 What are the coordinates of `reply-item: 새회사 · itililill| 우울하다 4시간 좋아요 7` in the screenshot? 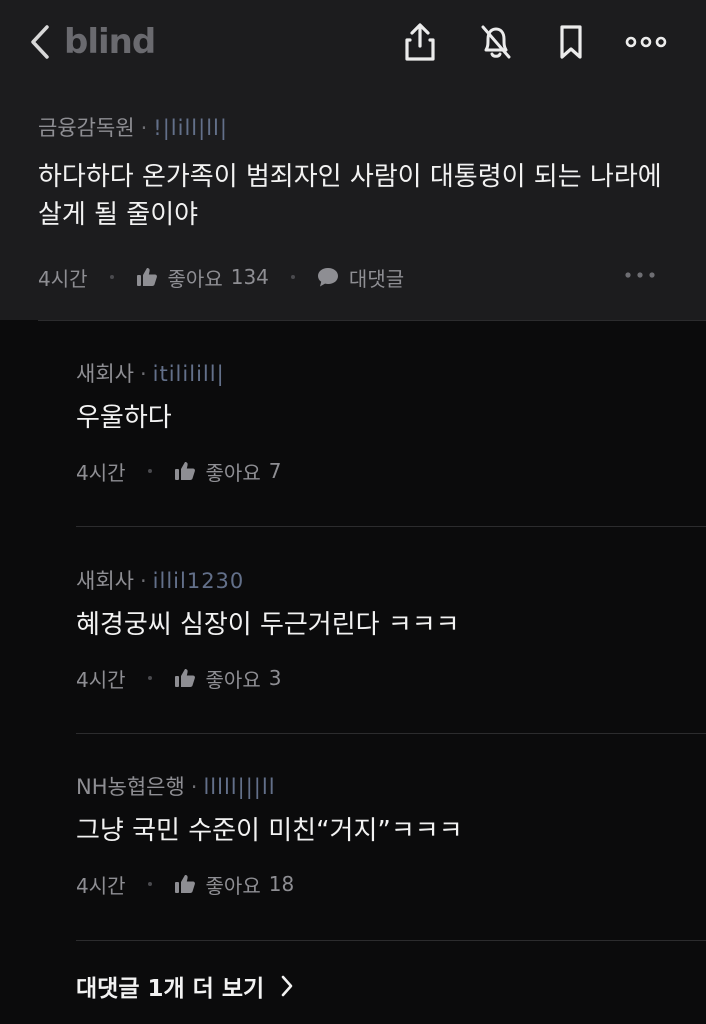 It's located at (391, 430).